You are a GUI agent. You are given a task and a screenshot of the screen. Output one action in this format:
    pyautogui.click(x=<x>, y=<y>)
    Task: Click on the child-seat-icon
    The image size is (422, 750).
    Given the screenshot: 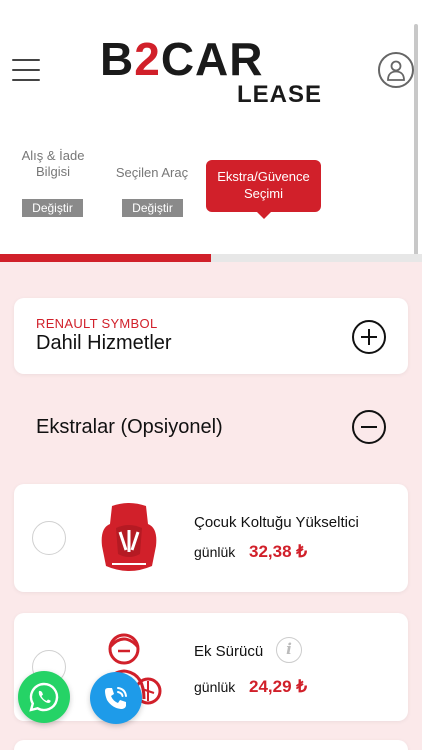 What is the action you would take?
    pyautogui.click(x=129, y=537)
    